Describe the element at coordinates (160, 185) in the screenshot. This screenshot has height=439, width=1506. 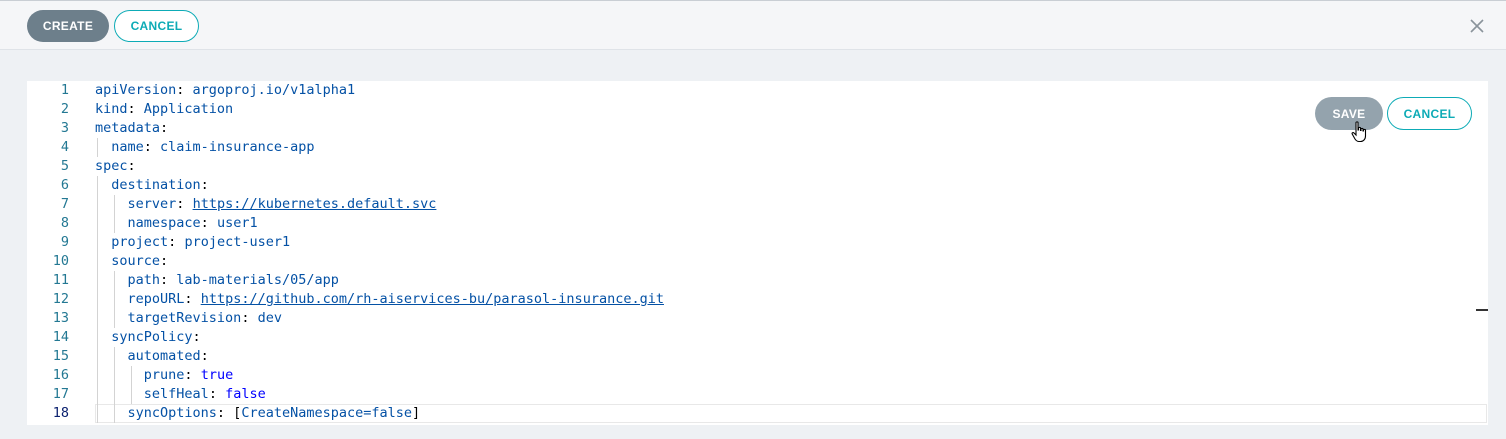
I see `code-line: destination:` at that location.